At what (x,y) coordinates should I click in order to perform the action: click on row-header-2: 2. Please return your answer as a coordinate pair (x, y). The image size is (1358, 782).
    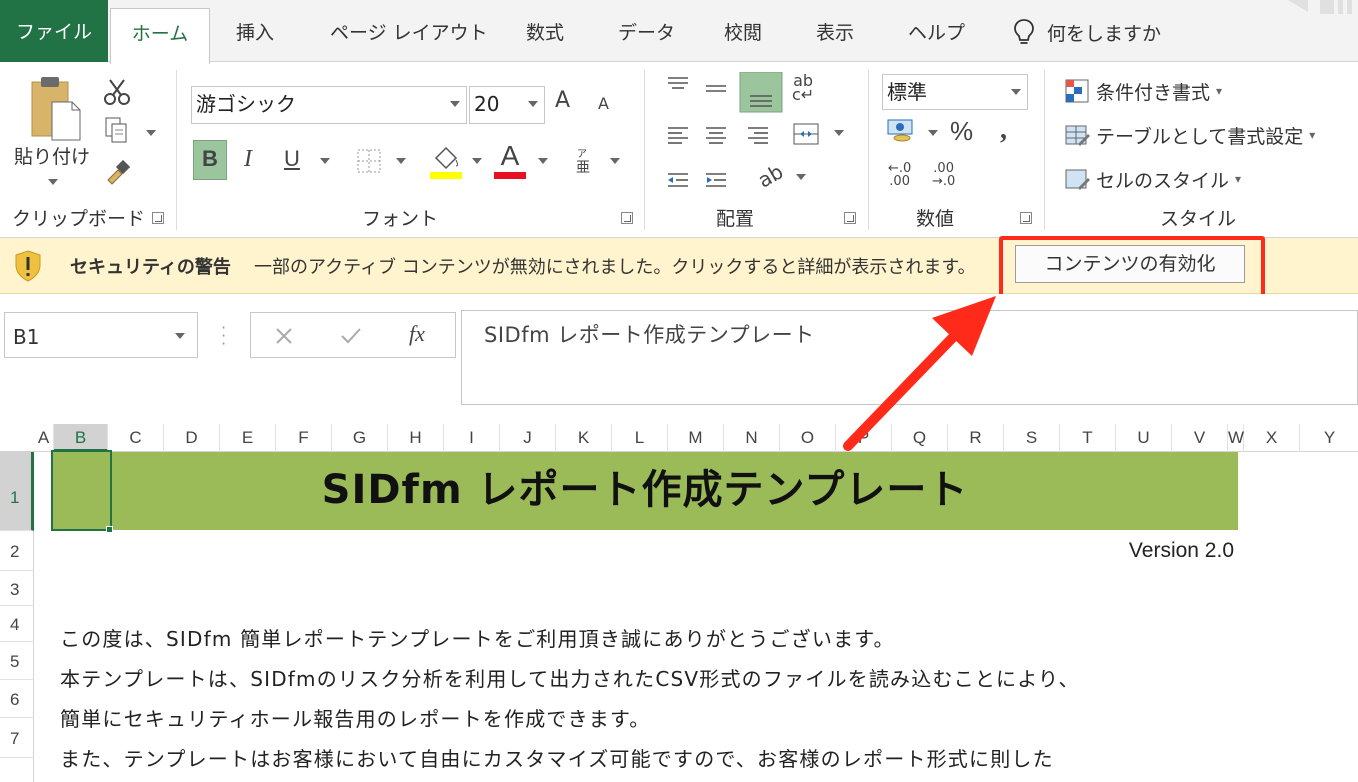
    Looking at the image, I should click on (17, 551).